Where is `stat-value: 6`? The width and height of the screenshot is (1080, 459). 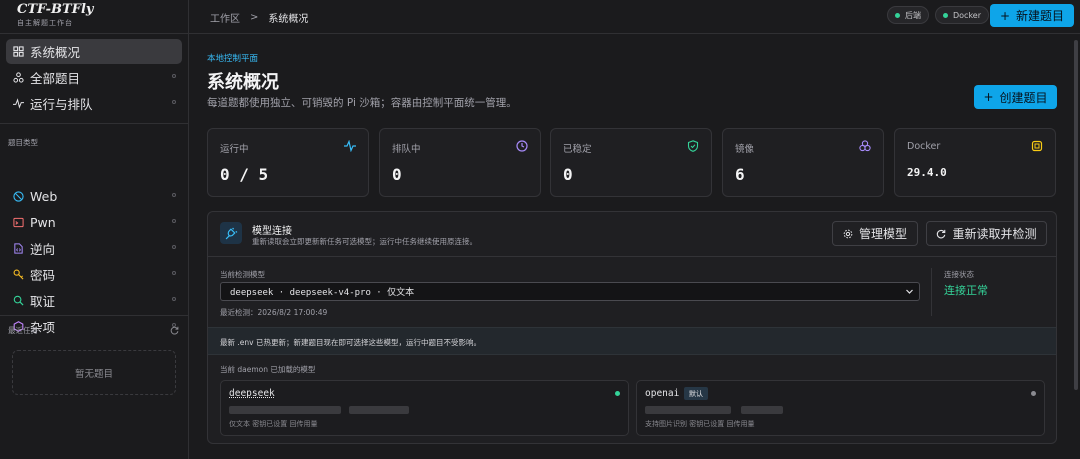
stat-value: 6 is located at coordinates (740, 174).